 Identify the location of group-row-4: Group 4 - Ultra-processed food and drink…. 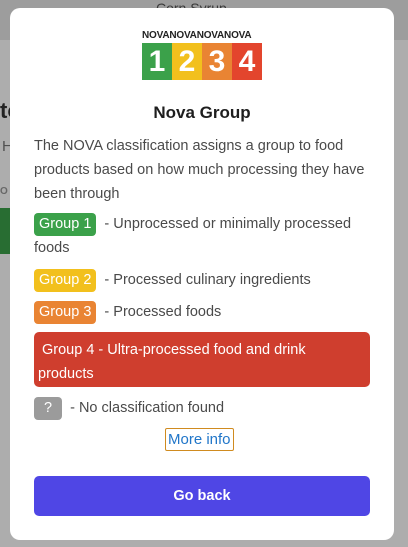
(202, 359).